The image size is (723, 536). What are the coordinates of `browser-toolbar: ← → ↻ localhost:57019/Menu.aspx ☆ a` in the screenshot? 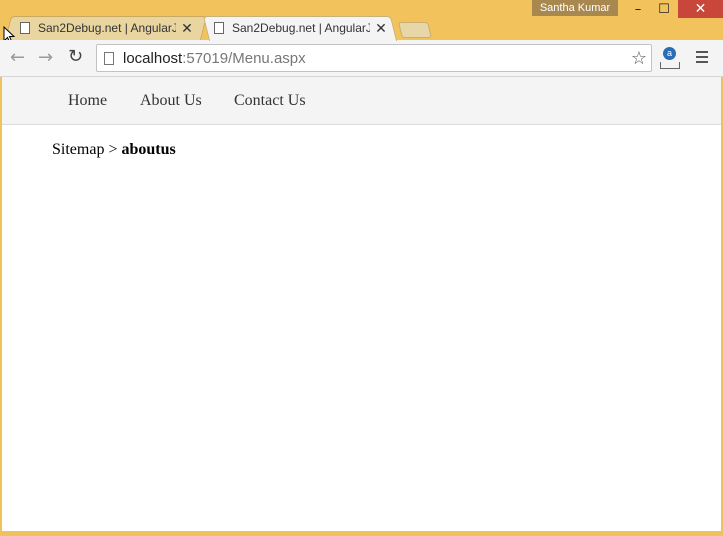 It's located at (361, 58).